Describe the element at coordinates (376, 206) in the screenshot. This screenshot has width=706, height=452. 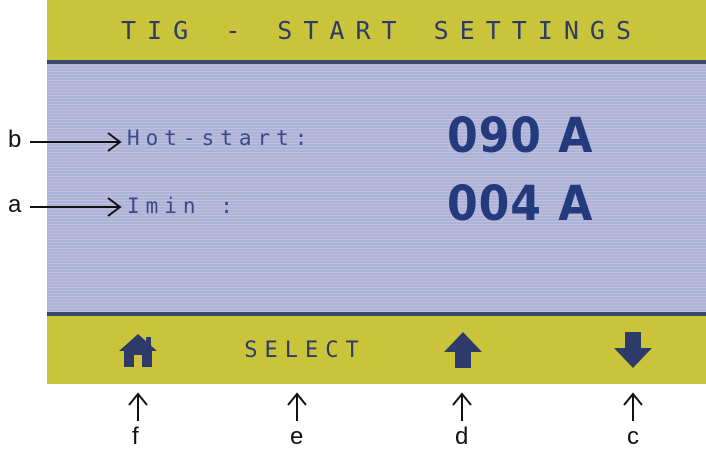
I see `imin-row: Imin : 004 A` at that location.